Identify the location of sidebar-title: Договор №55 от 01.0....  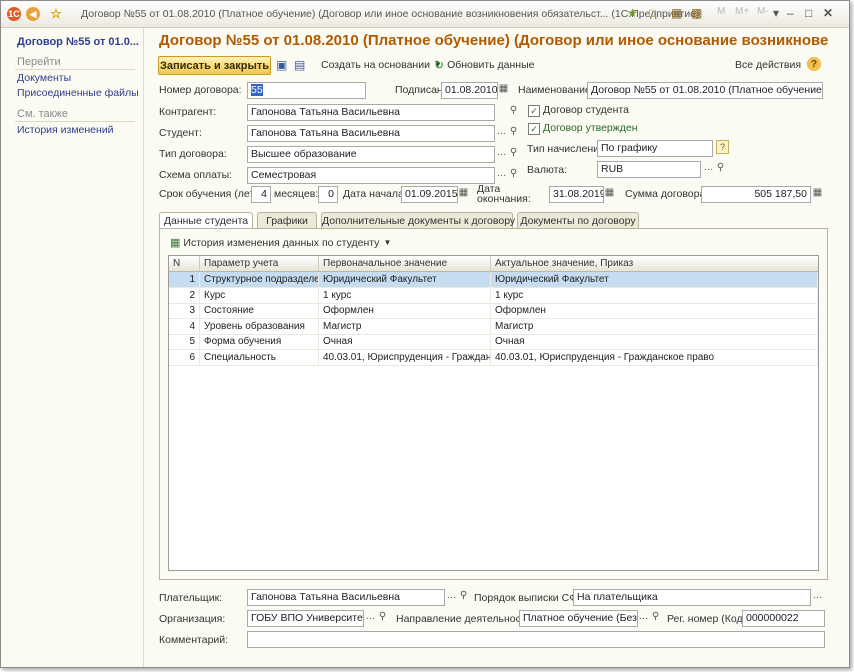
(78, 42).